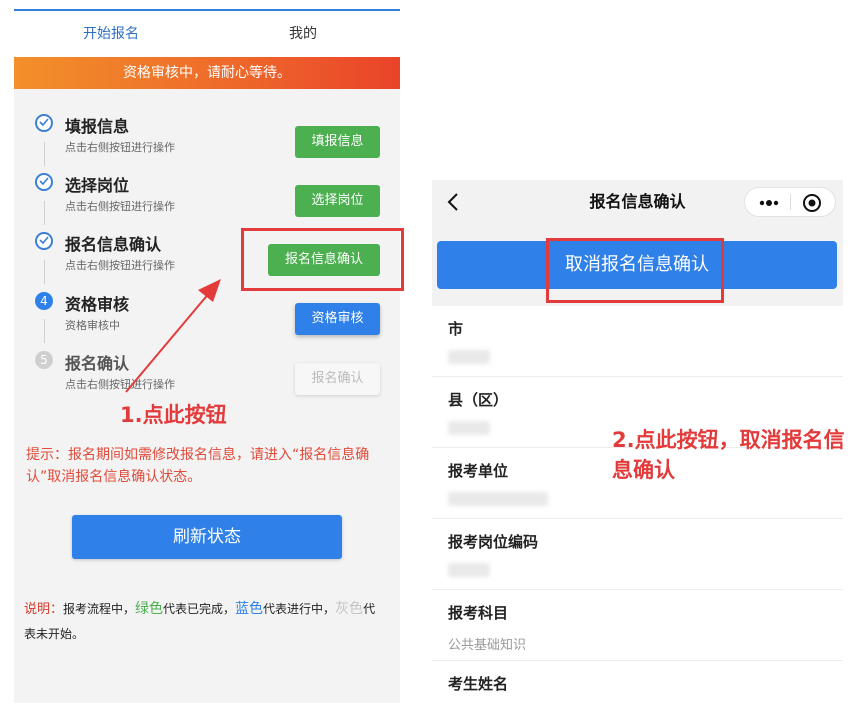  I want to click on field-label: 报考科目, so click(478, 613).